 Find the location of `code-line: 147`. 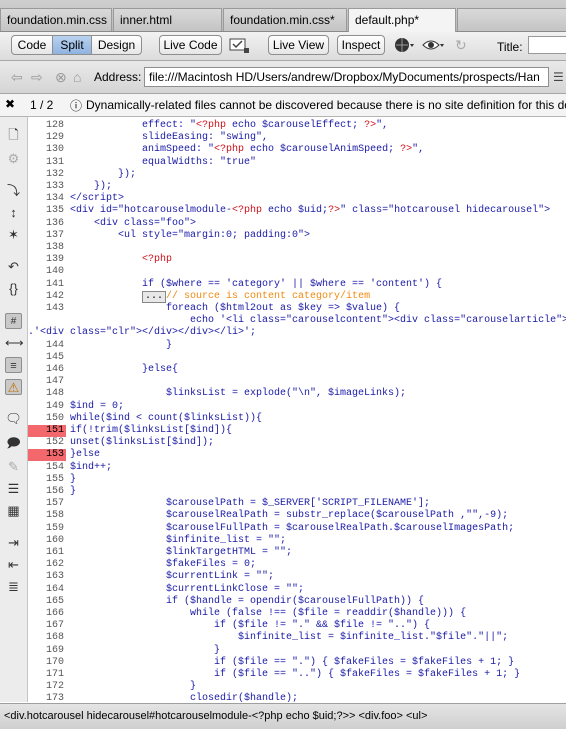

code-line: 147 is located at coordinates (297, 382).